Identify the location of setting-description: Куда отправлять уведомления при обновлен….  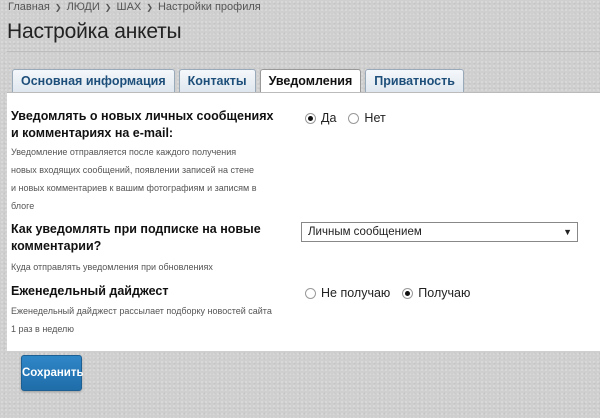
(112, 267).